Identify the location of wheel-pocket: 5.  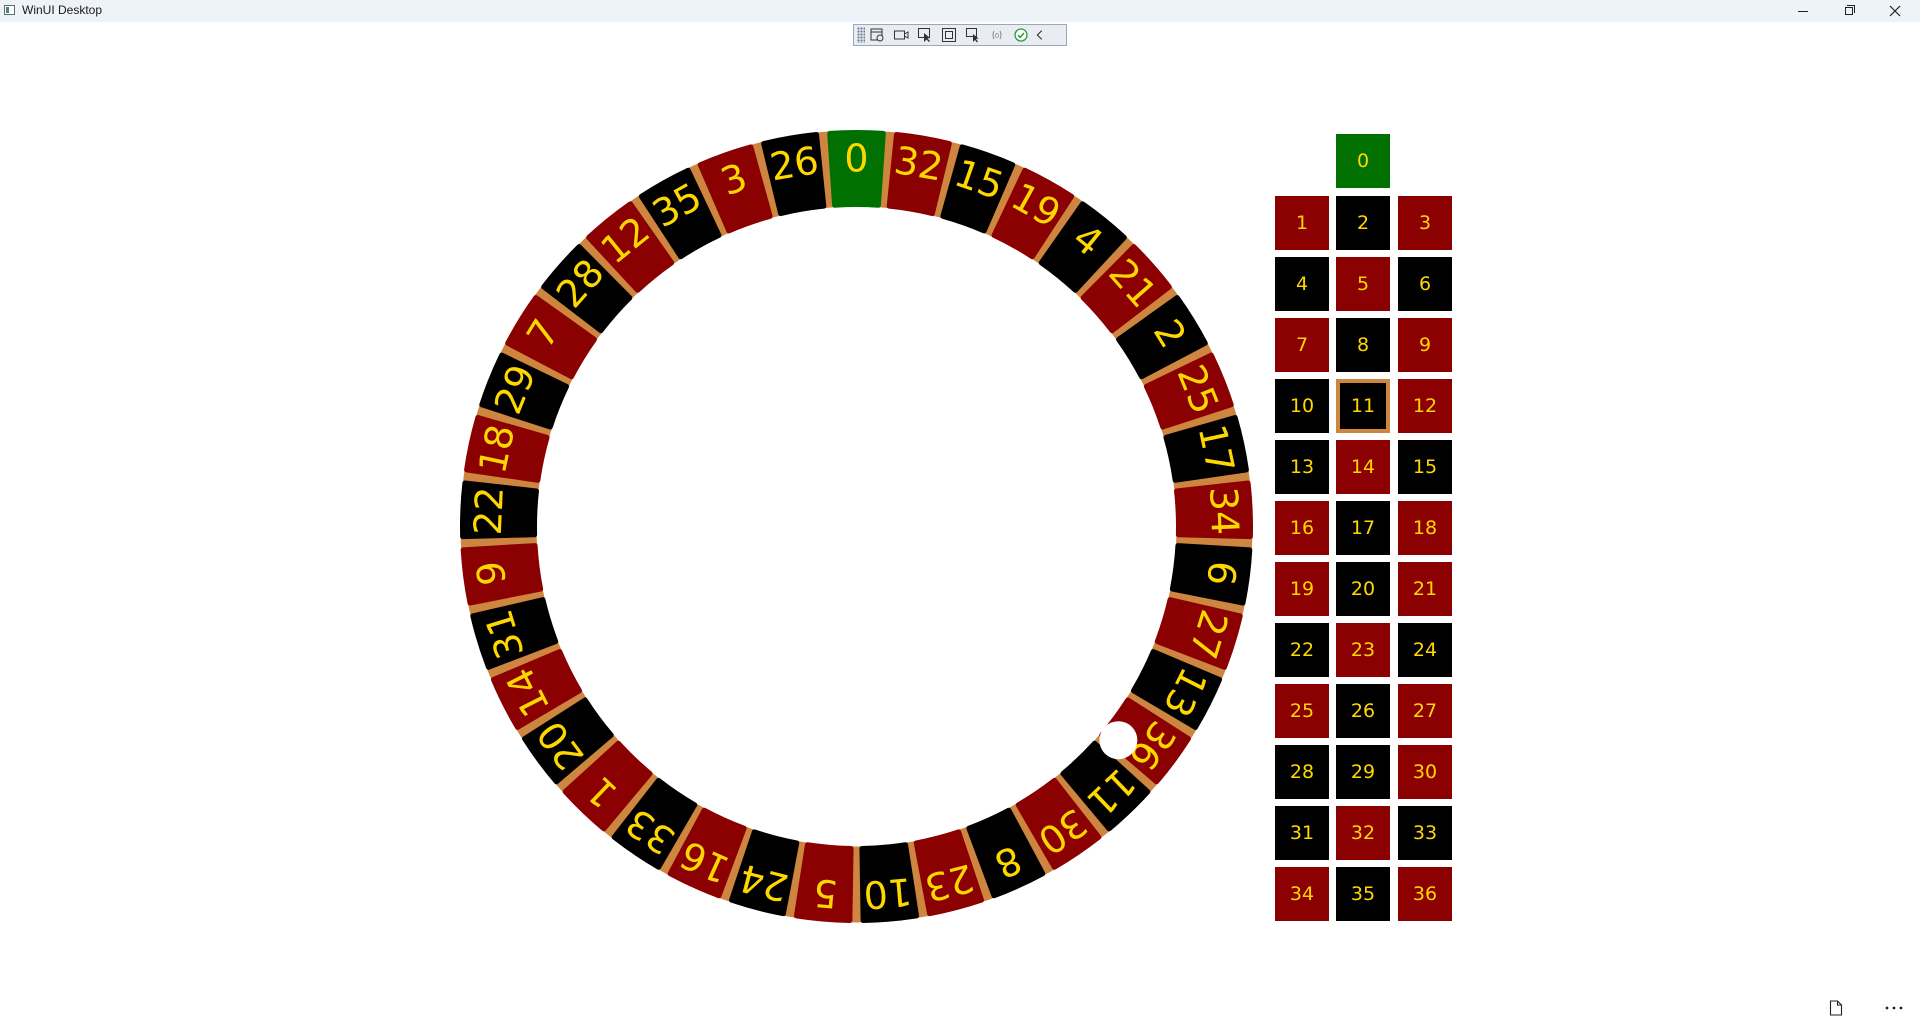
(823, 882).